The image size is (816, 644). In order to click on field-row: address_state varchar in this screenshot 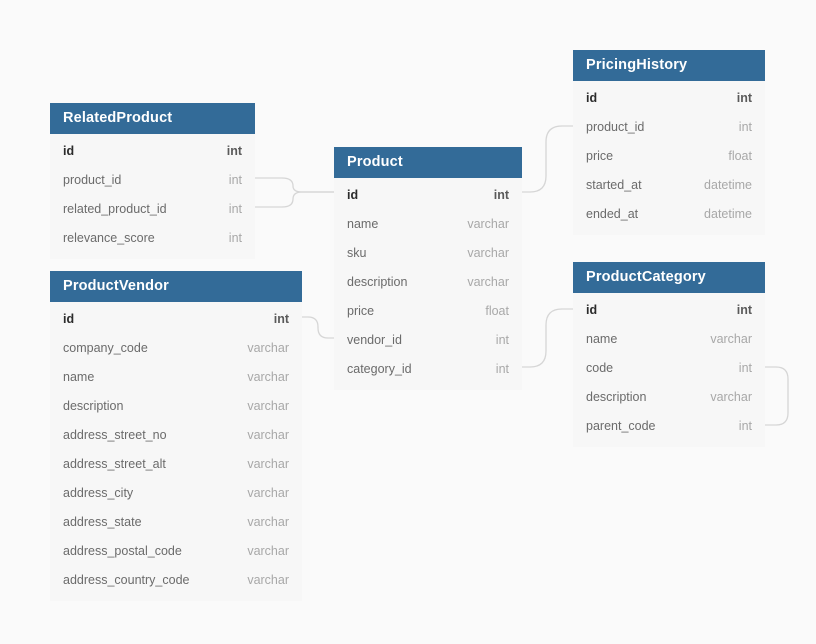, I will do `click(176, 522)`.